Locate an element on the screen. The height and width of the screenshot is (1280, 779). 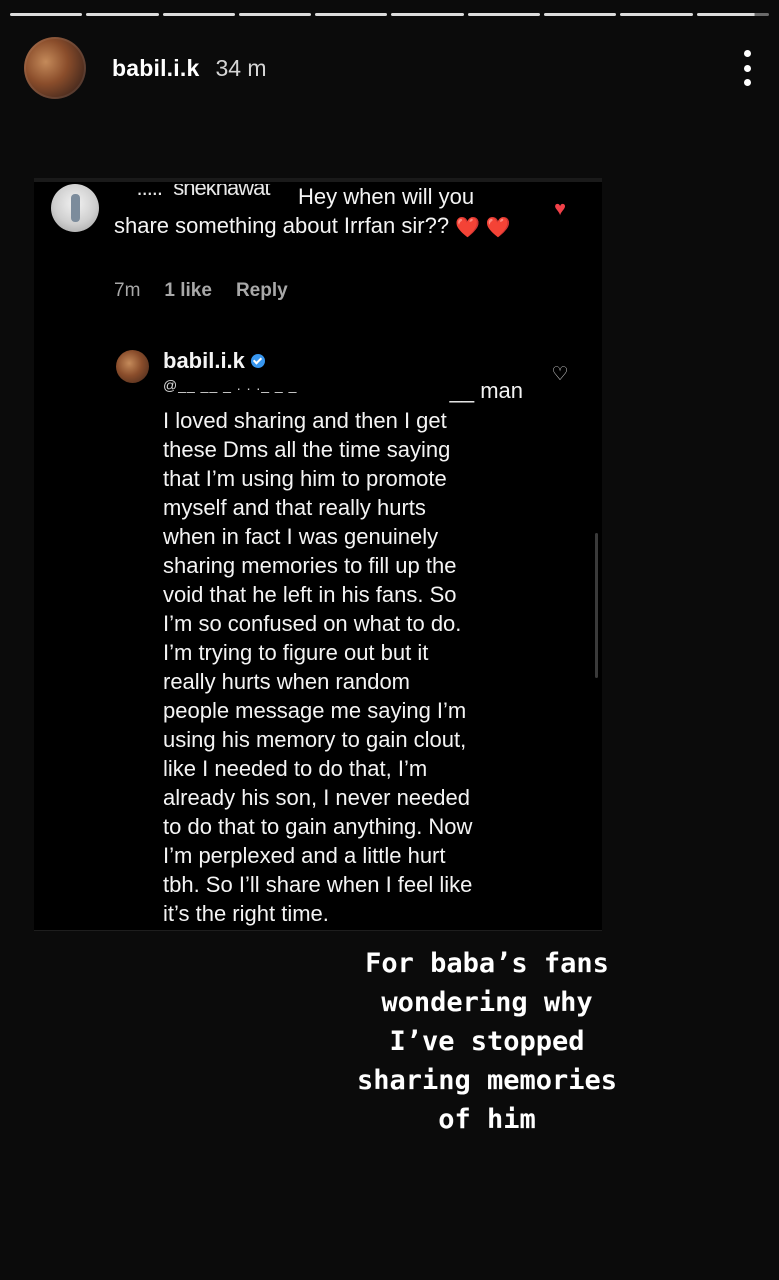
comment-likes: 1 like is located at coordinates (188, 290).